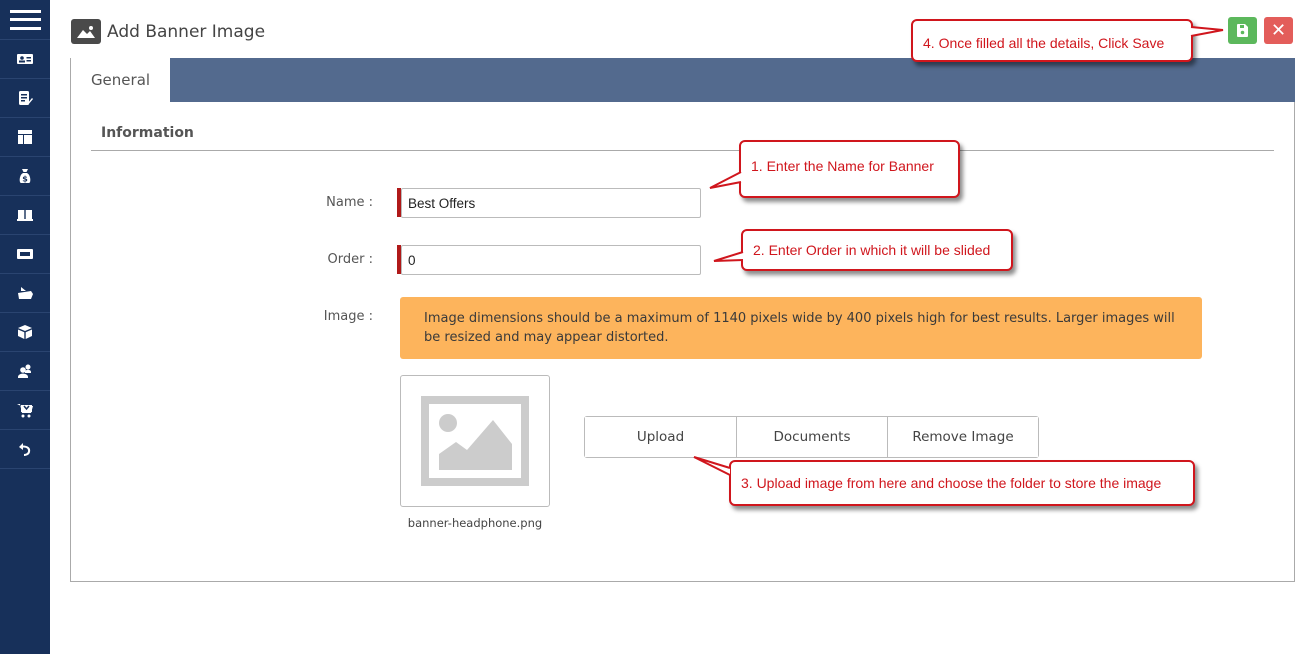 This screenshot has width=1313, height=654. Describe the element at coordinates (728, 256) in the screenshot. I see `callout-step2-pointer` at that location.